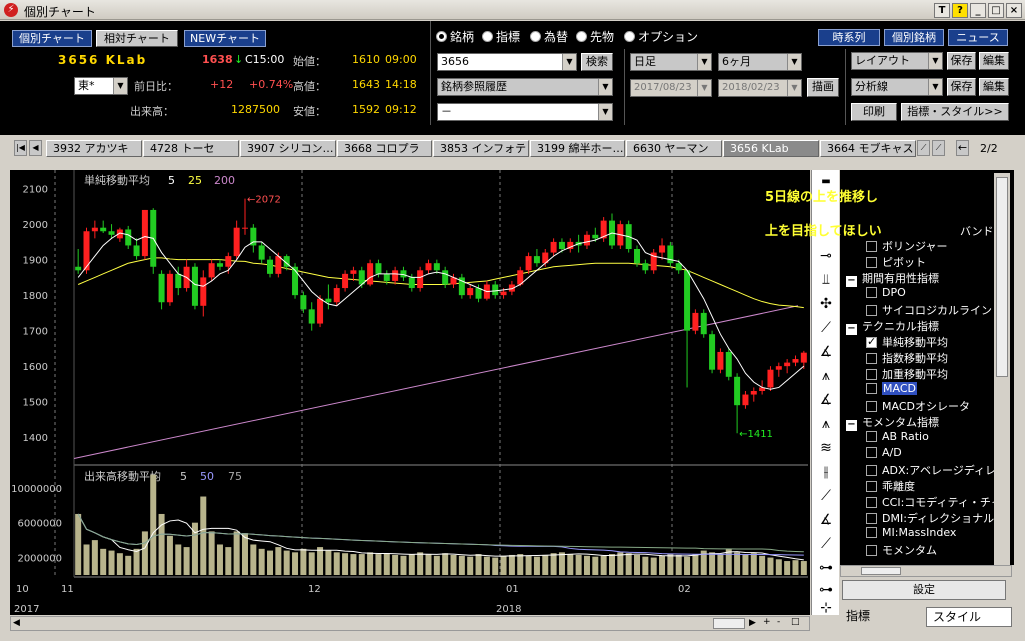 The image size is (1025, 641). Describe the element at coordinates (962, 148) in the screenshot. I see `back-arrow-icon: ←` at that location.